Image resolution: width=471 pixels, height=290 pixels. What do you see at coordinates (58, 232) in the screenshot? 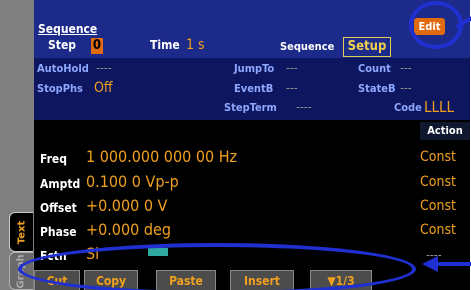
I see `phase-label: Phase` at bounding box center [58, 232].